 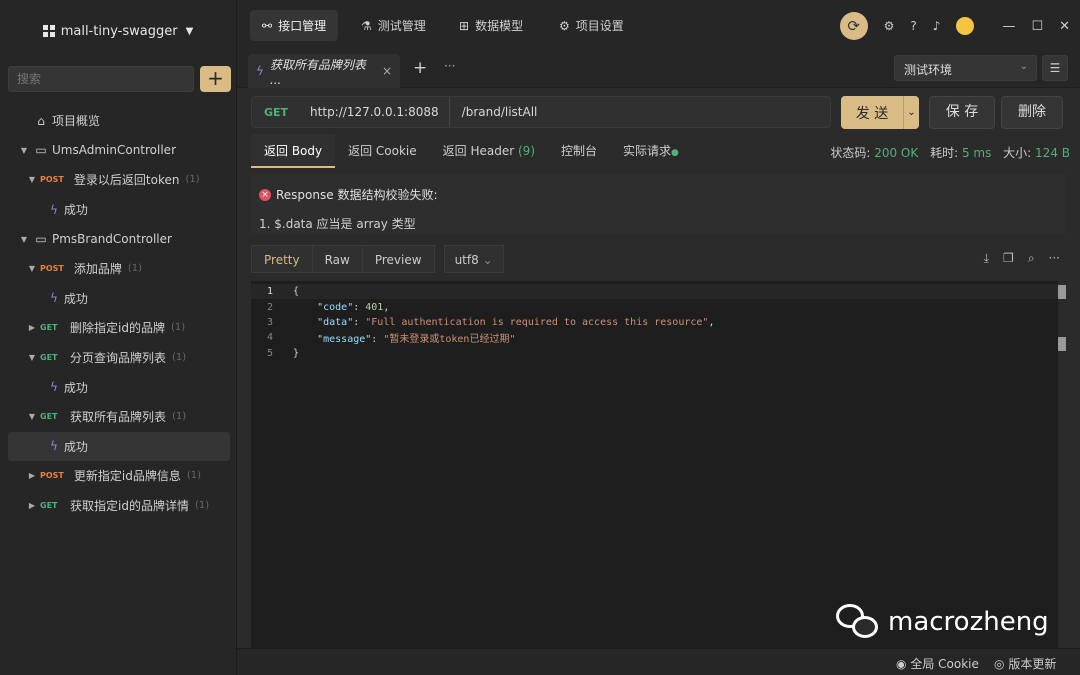 I want to click on delete-button: 删除, so click(x=1032, y=112).